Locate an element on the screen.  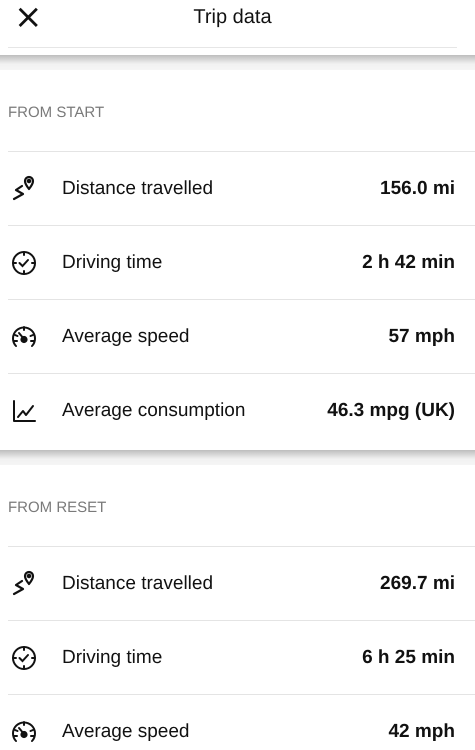
screen-title: Trip data is located at coordinates (232, 17).